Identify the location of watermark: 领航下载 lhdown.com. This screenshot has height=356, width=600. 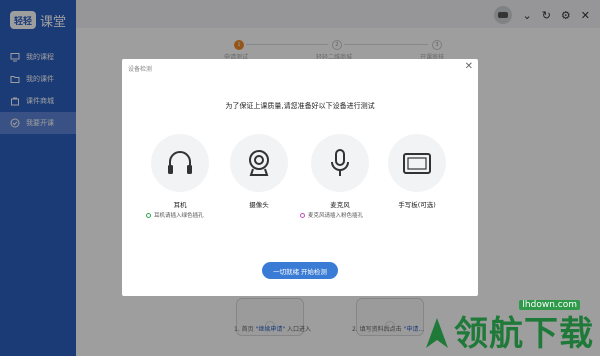
(508, 327).